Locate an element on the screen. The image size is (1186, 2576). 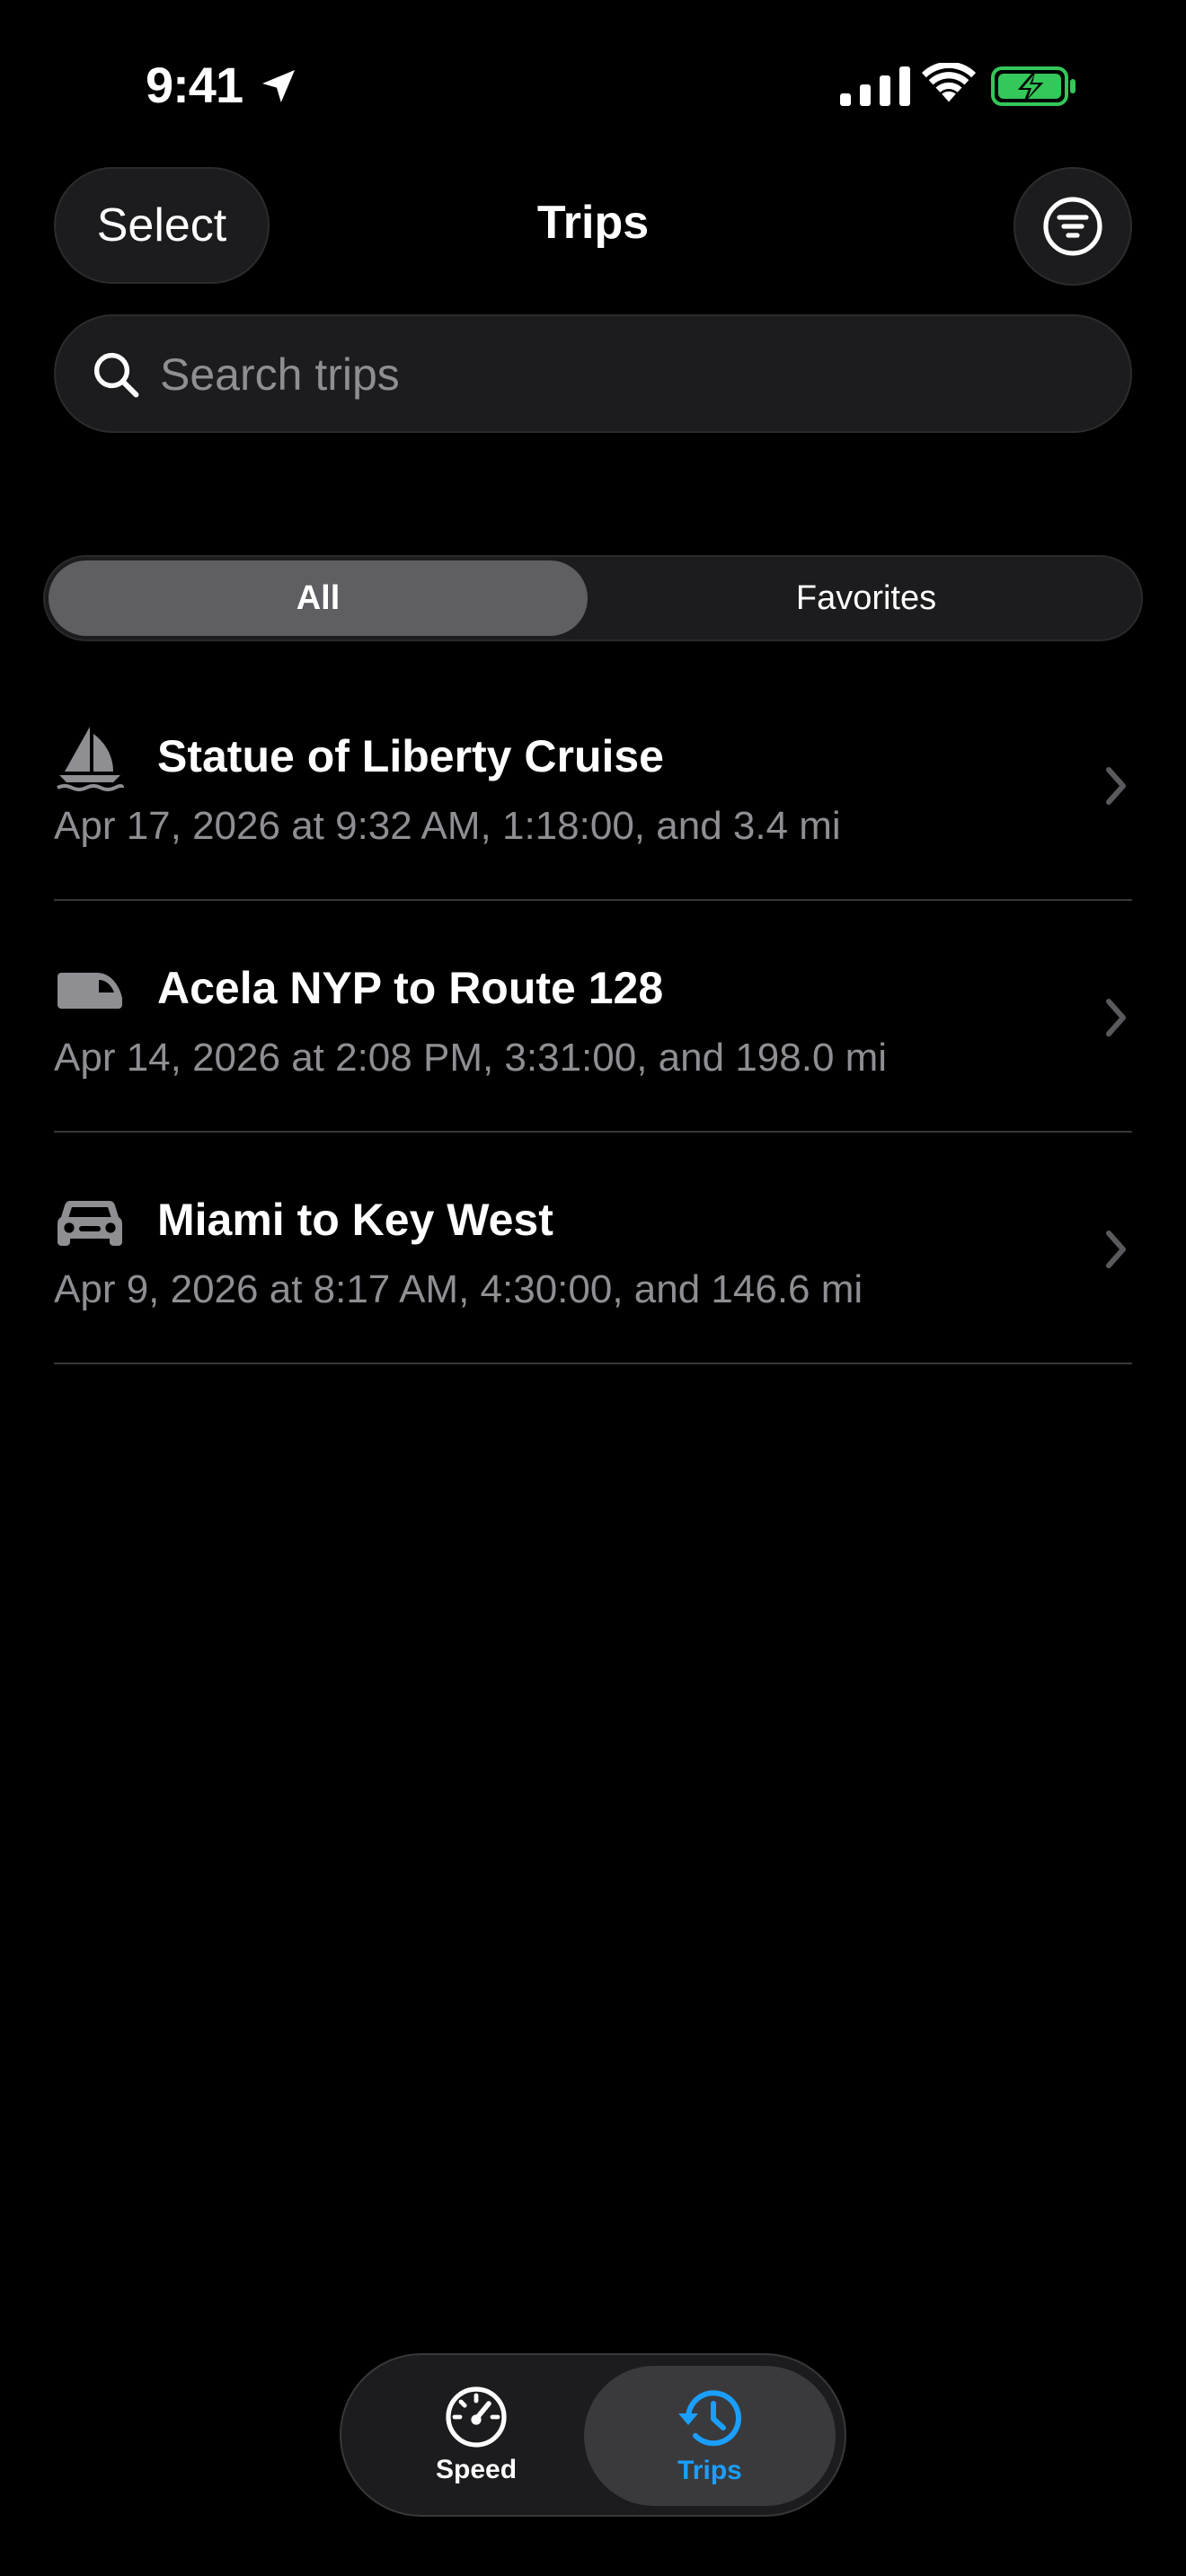
sailboat-icon is located at coordinates (90, 759).